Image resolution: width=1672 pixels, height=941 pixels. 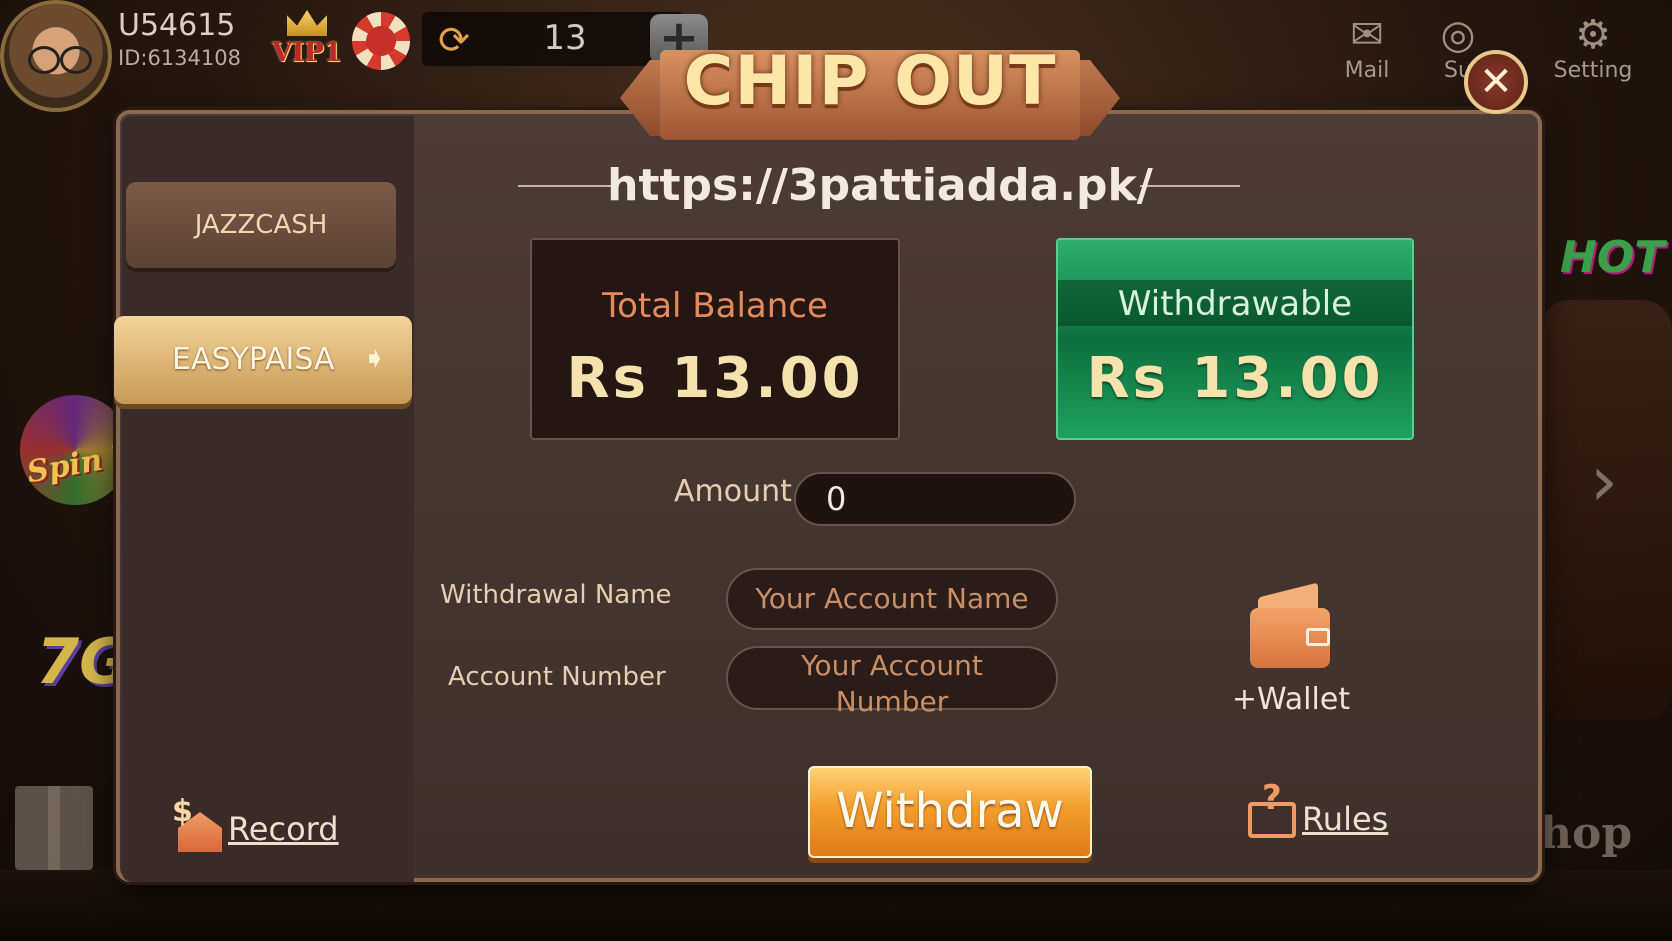 What do you see at coordinates (880, 185) in the screenshot?
I see `site-url: https://3pattiadda.pk/` at bounding box center [880, 185].